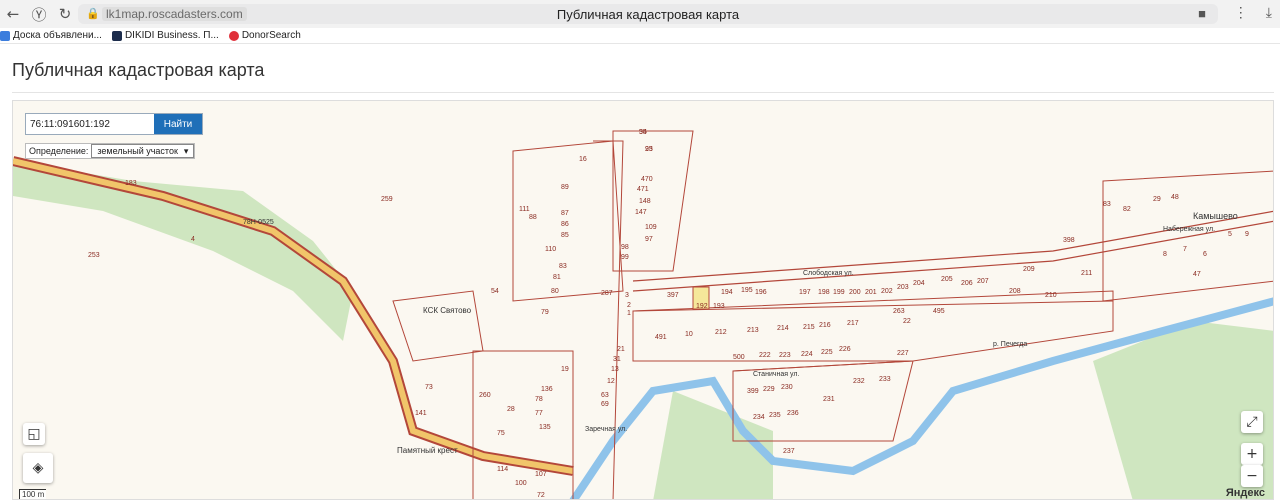  Describe the element at coordinates (793, 413) in the screenshot. I see `parcel-number: 236` at that location.